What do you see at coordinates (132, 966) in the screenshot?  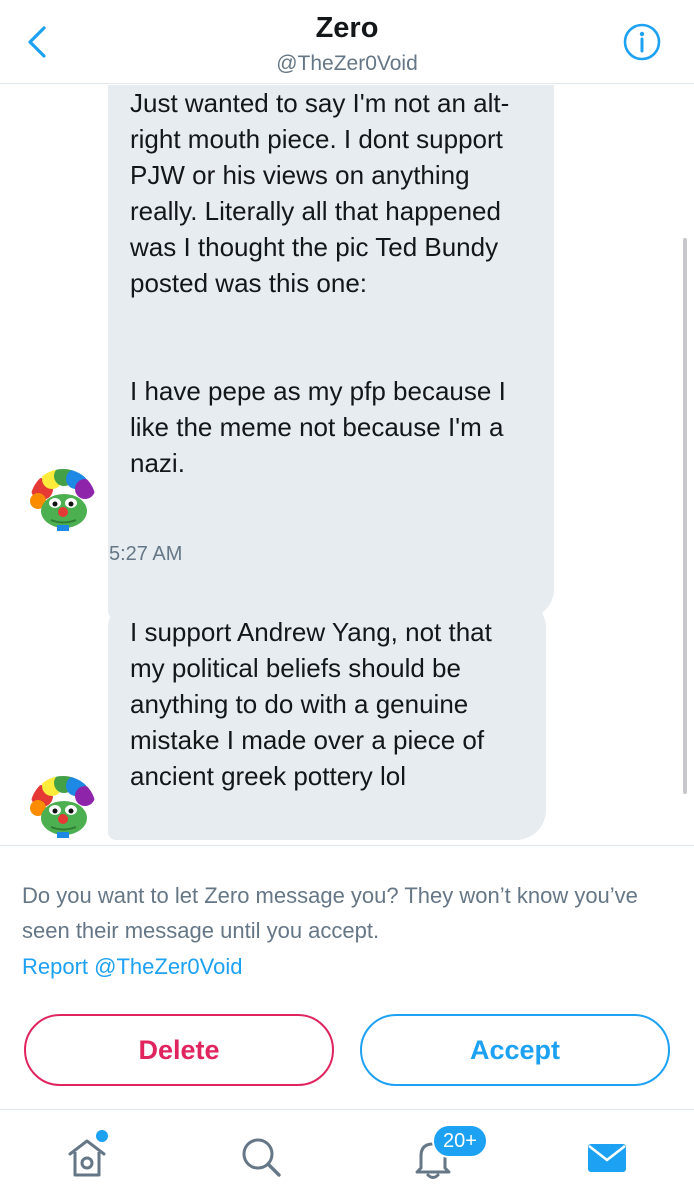 I see `report-link: Report @TheZer0Void` at bounding box center [132, 966].